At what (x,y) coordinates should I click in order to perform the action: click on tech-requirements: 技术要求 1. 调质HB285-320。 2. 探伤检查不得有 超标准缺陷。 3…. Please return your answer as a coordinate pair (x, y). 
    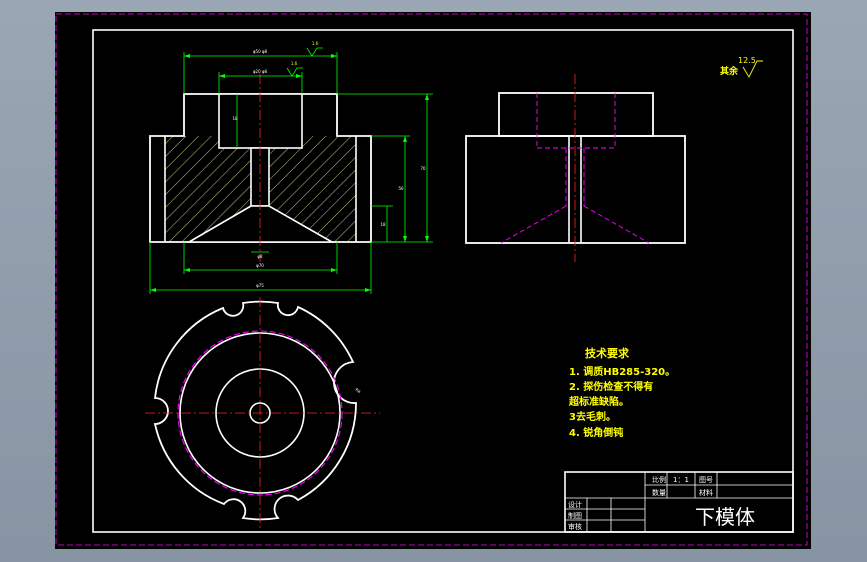
    Looking at the image, I should click on (621, 392).